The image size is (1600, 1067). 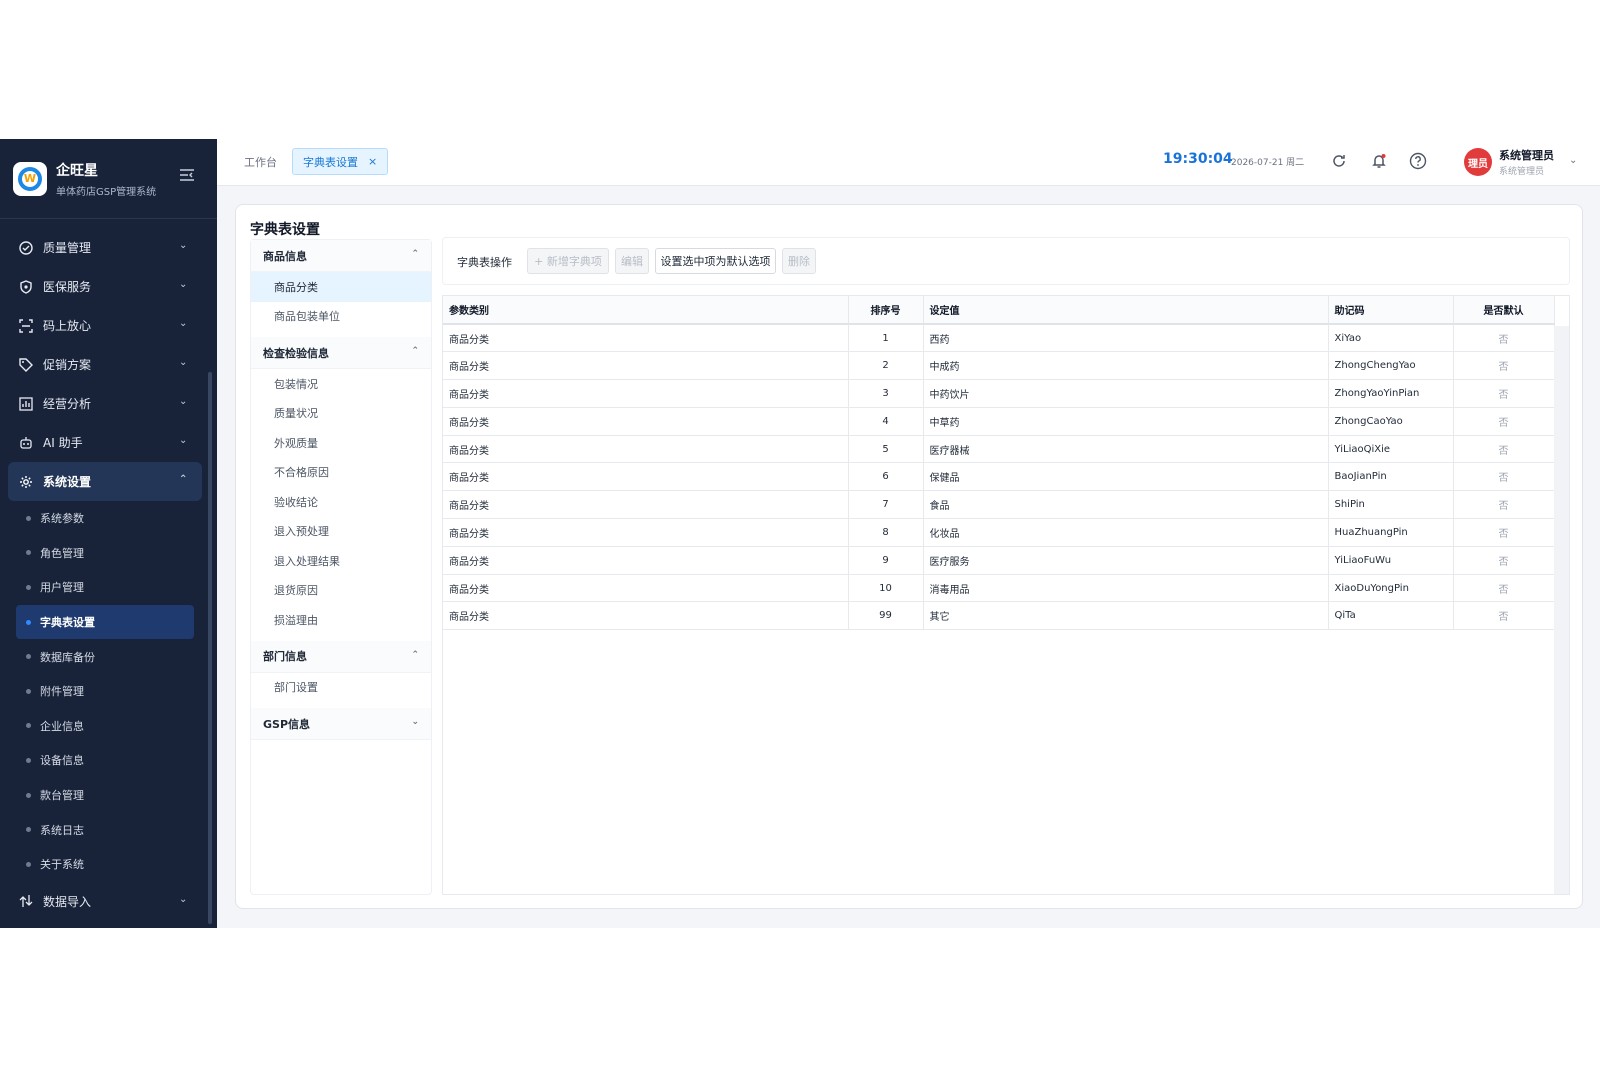 What do you see at coordinates (341, 287) in the screenshot?
I see `category-item-product-category: 商品分类` at bounding box center [341, 287].